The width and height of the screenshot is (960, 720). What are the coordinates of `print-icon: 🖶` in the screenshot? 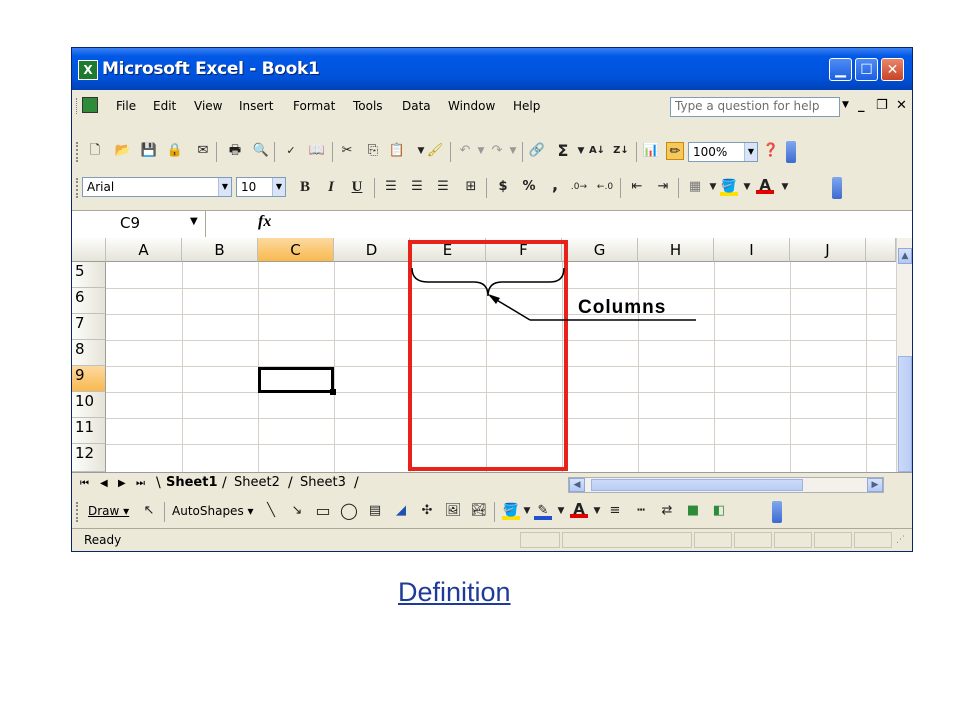 It's located at (235, 151).